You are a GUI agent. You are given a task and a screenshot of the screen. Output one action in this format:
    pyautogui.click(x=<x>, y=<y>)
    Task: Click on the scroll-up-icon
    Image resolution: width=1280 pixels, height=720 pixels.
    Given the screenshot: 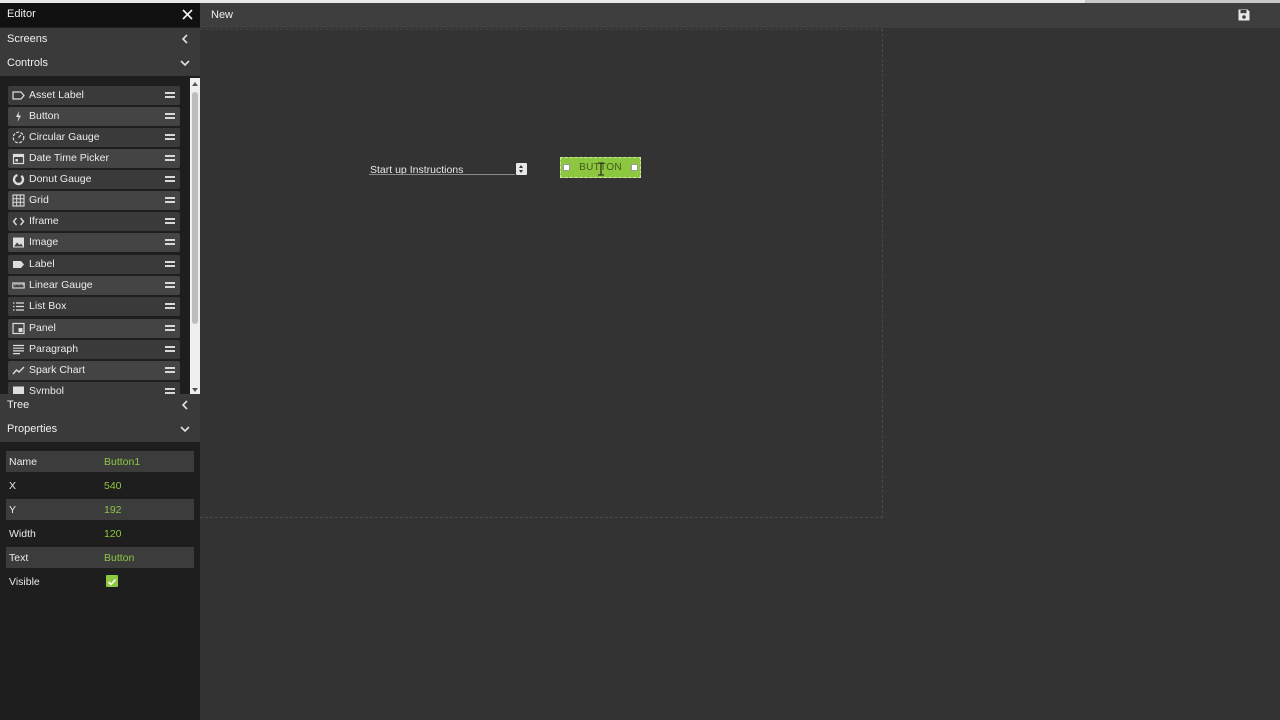 What is the action you would take?
    pyautogui.click(x=195, y=84)
    